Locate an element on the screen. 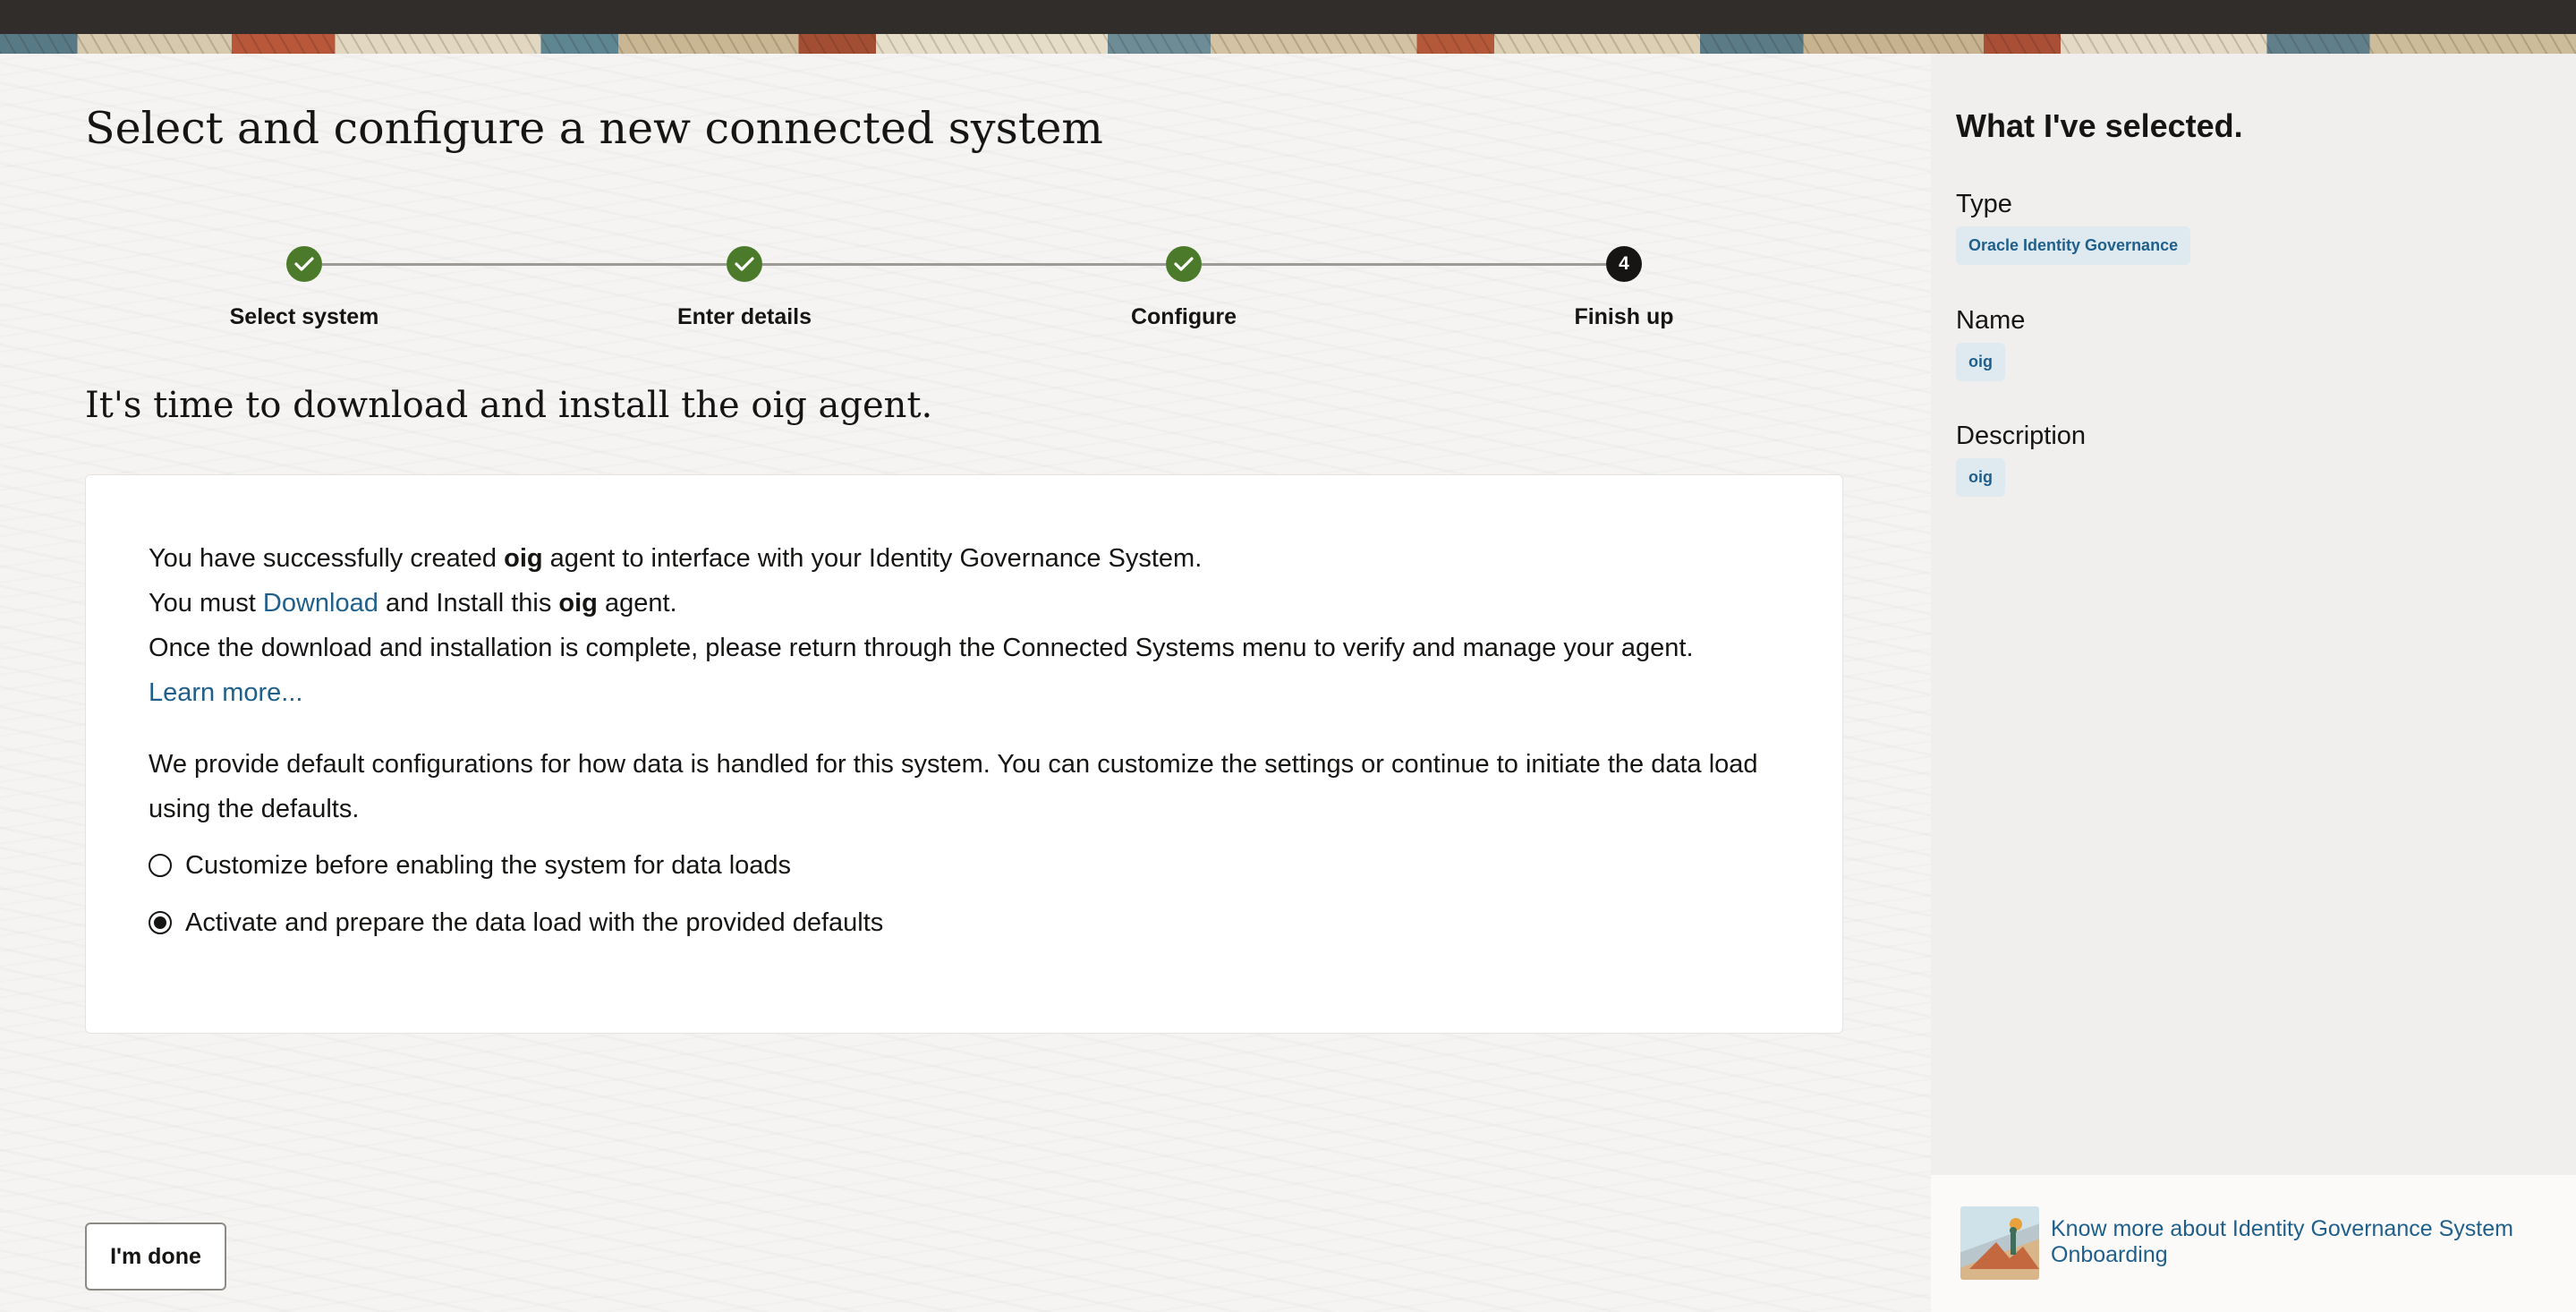 This screenshot has height=1312, width=2576. agent-suffix: agent. is located at coordinates (637, 603).